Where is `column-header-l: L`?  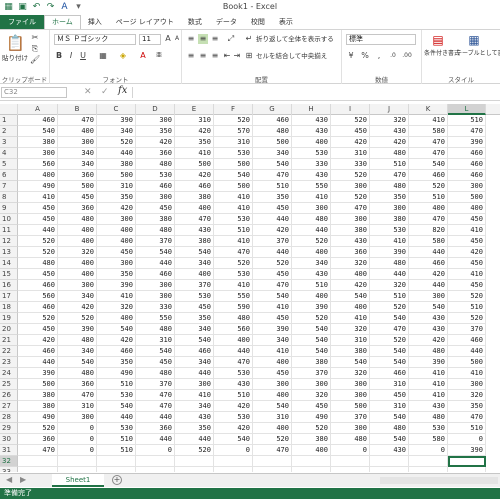
column-header-l: L is located at coordinates (467, 109).